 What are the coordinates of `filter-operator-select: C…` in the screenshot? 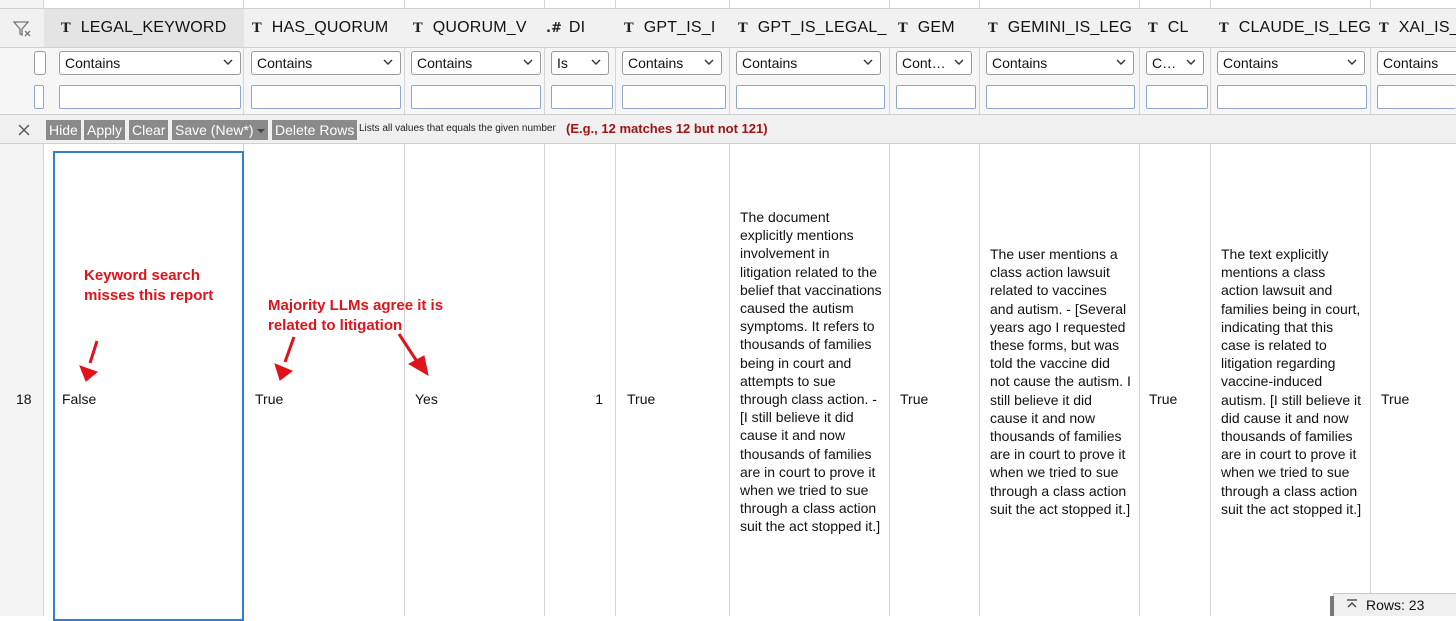 It's located at (1175, 63).